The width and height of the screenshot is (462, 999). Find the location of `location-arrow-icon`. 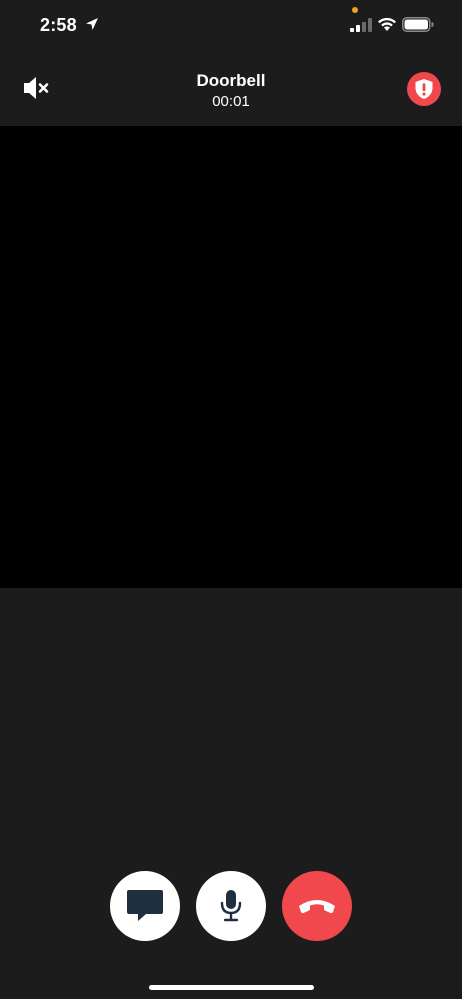

location-arrow-icon is located at coordinates (92, 24).